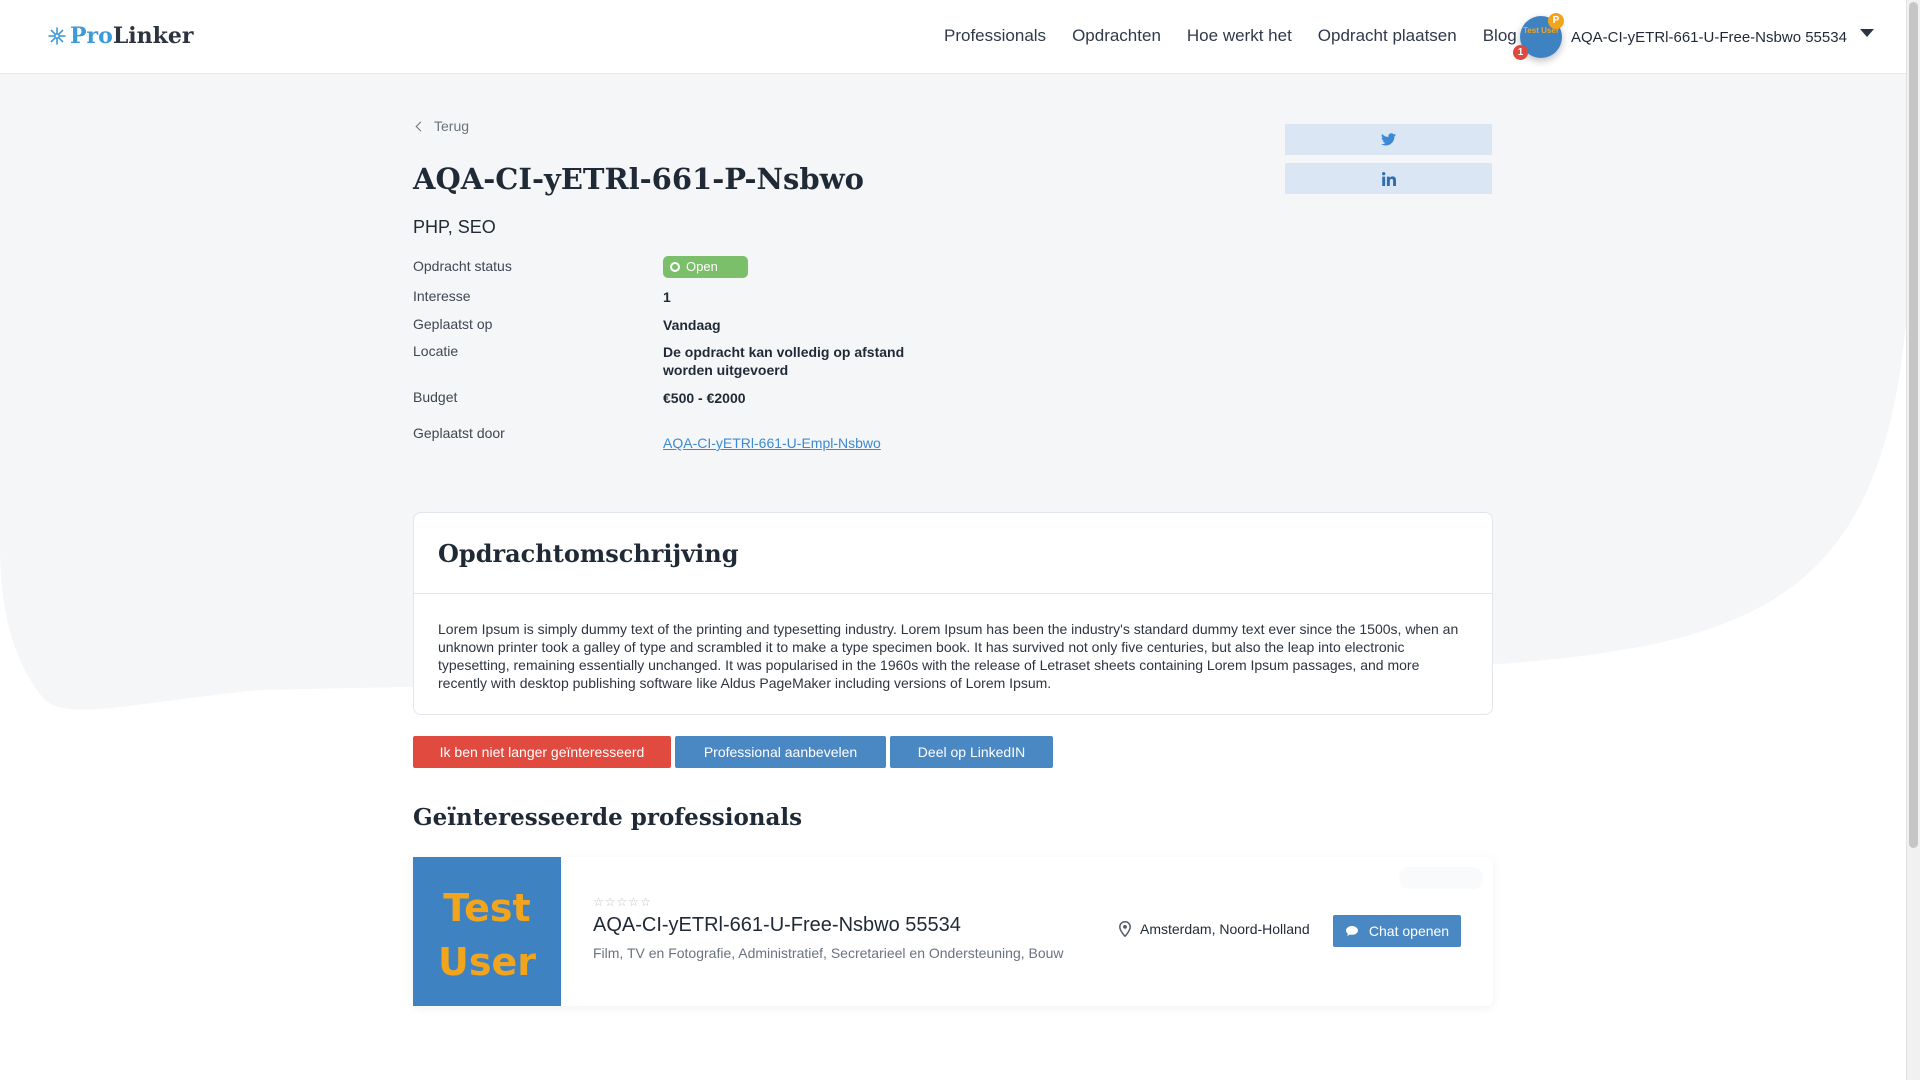 The height and width of the screenshot is (1080, 1920). What do you see at coordinates (1351, 931) in the screenshot?
I see `chat-icon` at bounding box center [1351, 931].